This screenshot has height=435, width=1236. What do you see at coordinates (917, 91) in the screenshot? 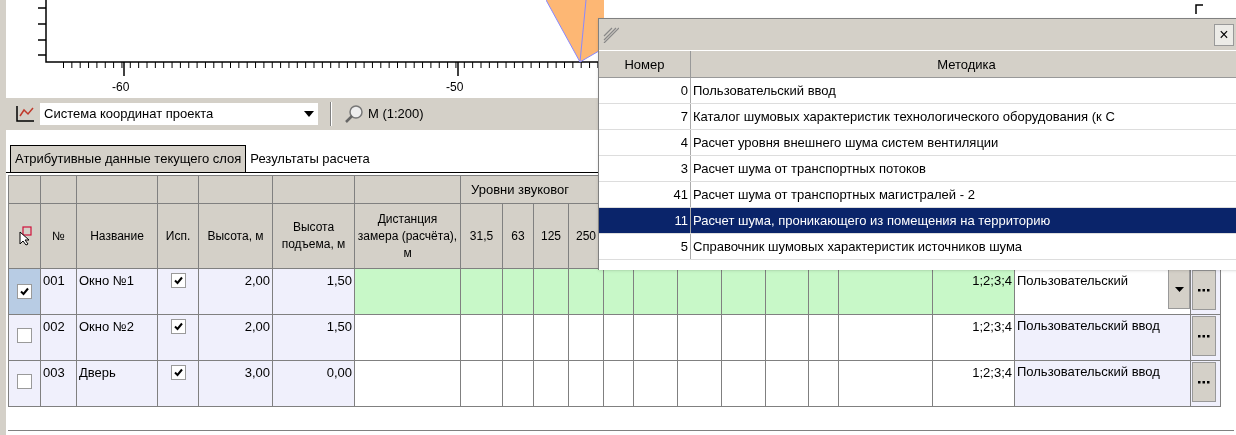
I see `method-list-item: 0 Пользовательский ввод` at bounding box center [917, 91].